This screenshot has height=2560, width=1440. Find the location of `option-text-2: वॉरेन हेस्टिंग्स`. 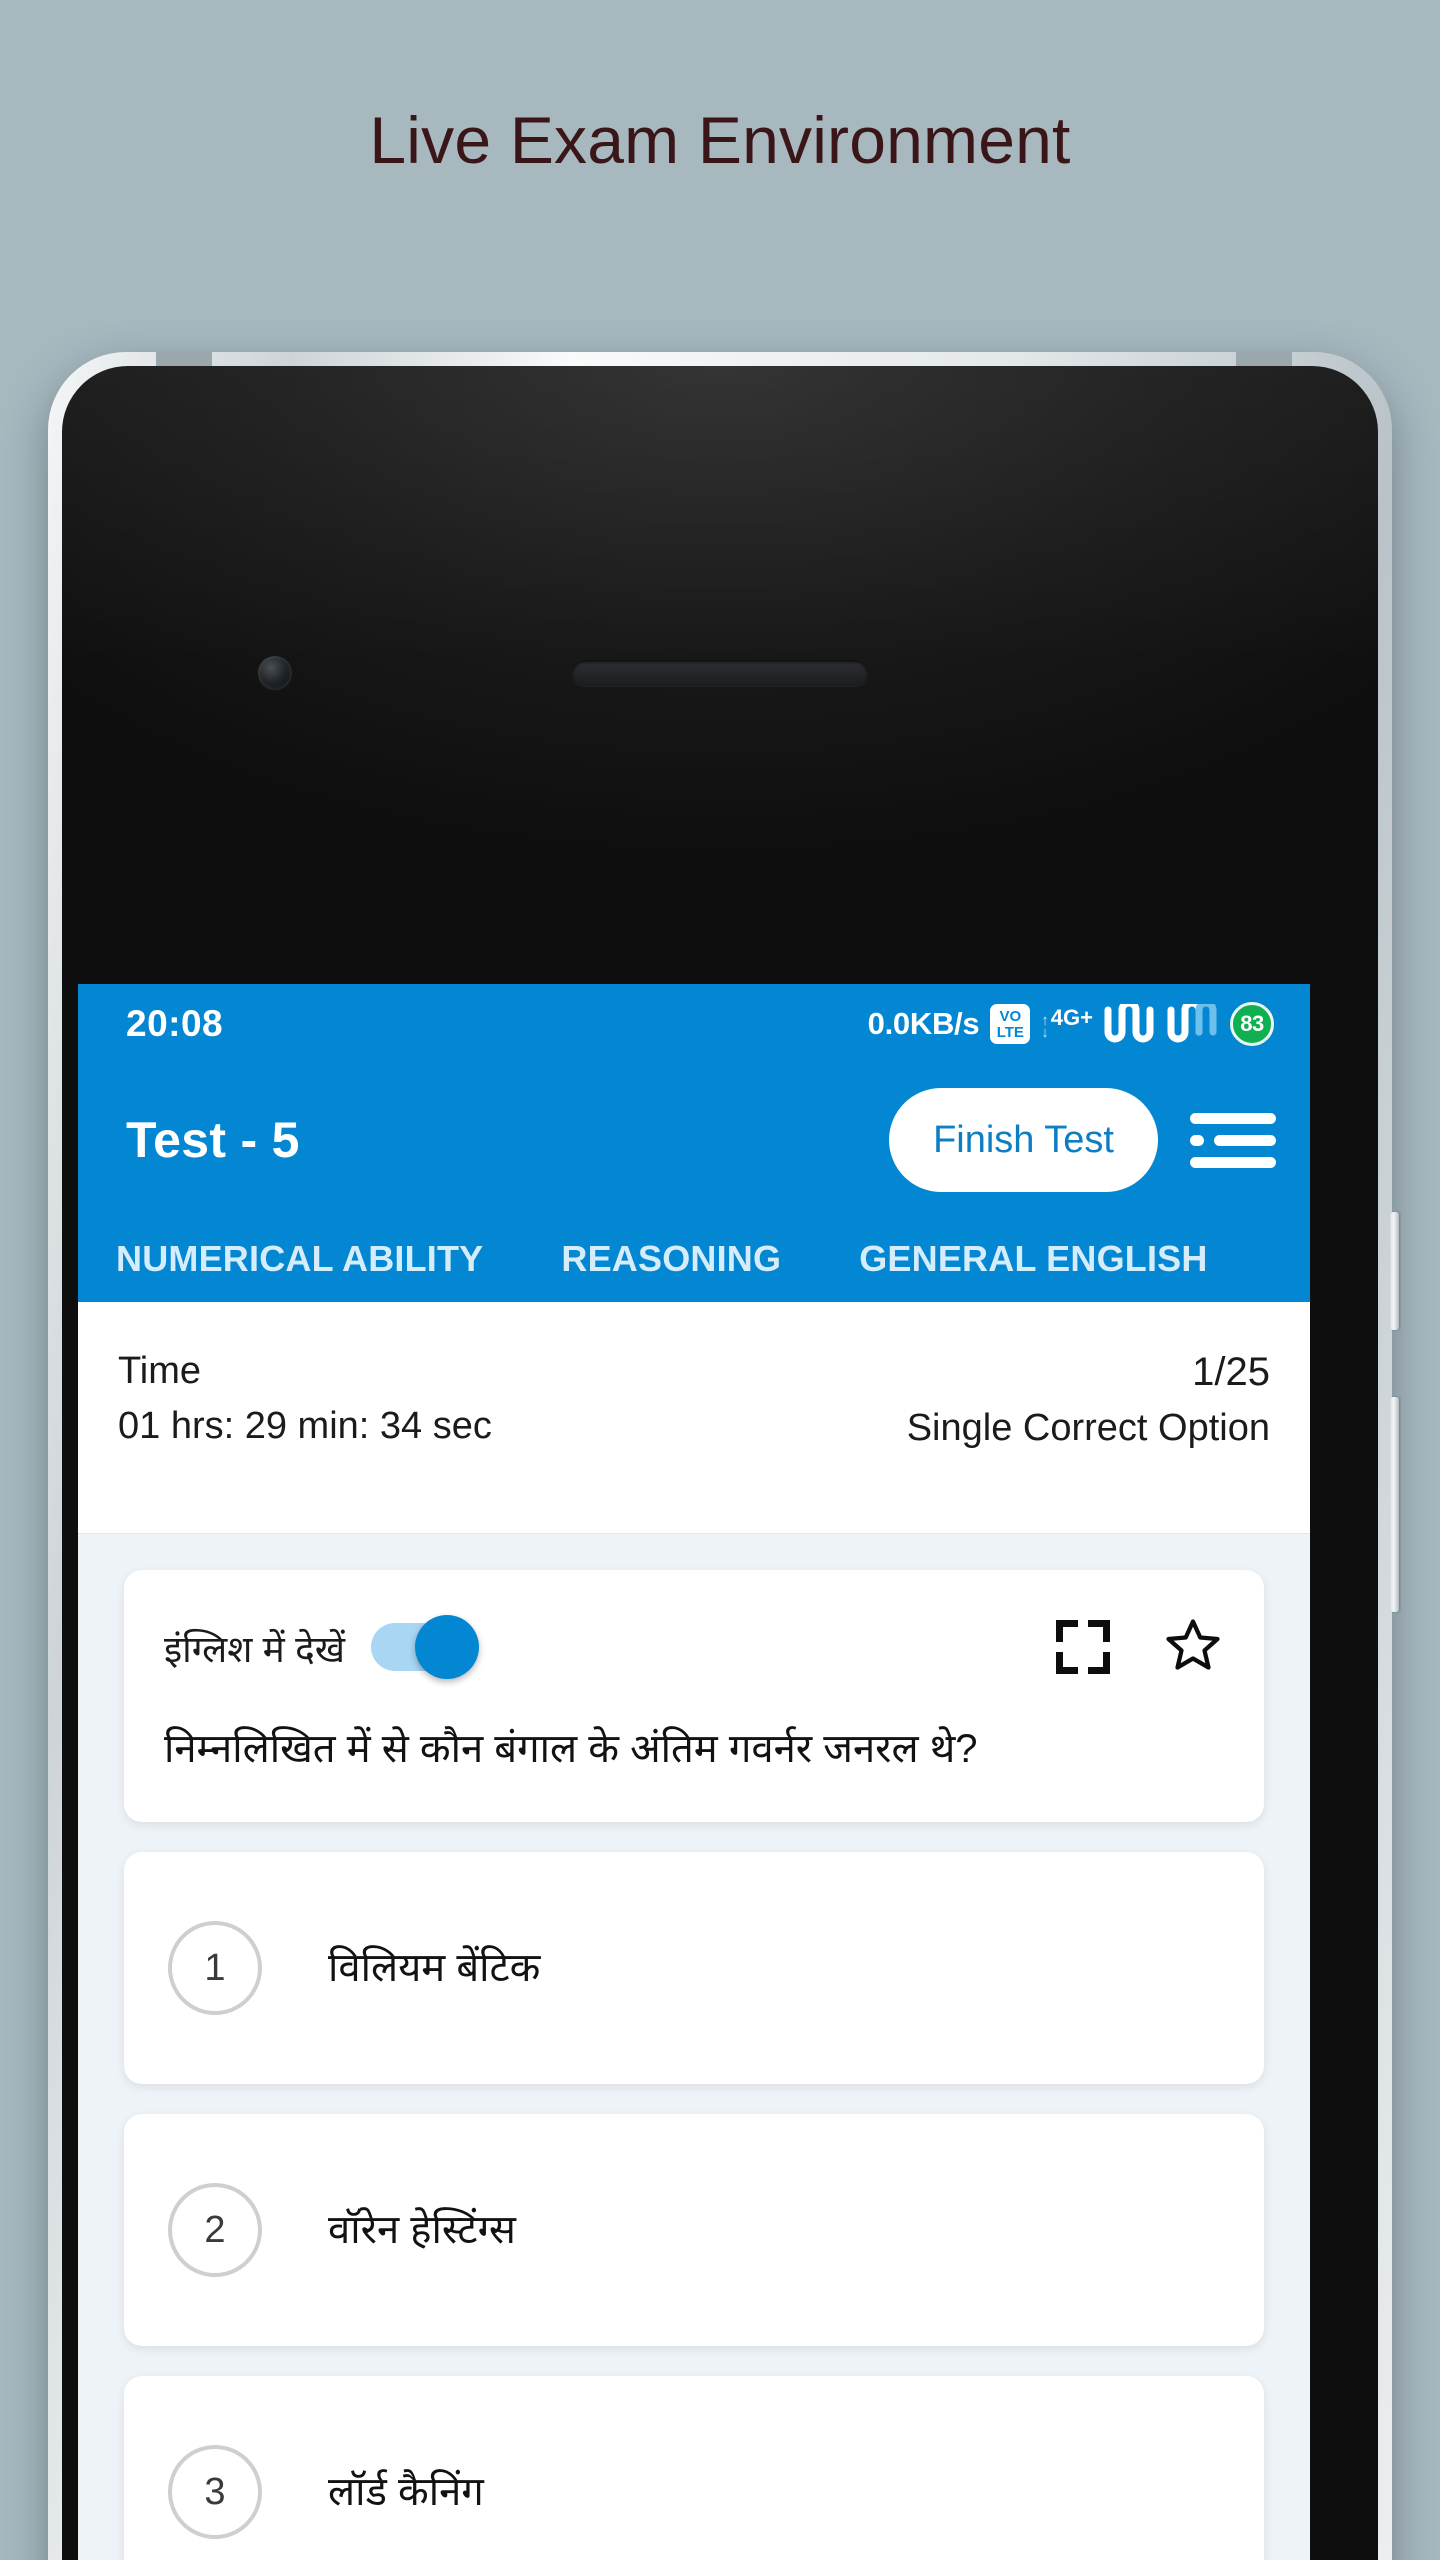

option-text-2: वॉरेन हेस्टिंग्स is located at coordinates (422, 2230).